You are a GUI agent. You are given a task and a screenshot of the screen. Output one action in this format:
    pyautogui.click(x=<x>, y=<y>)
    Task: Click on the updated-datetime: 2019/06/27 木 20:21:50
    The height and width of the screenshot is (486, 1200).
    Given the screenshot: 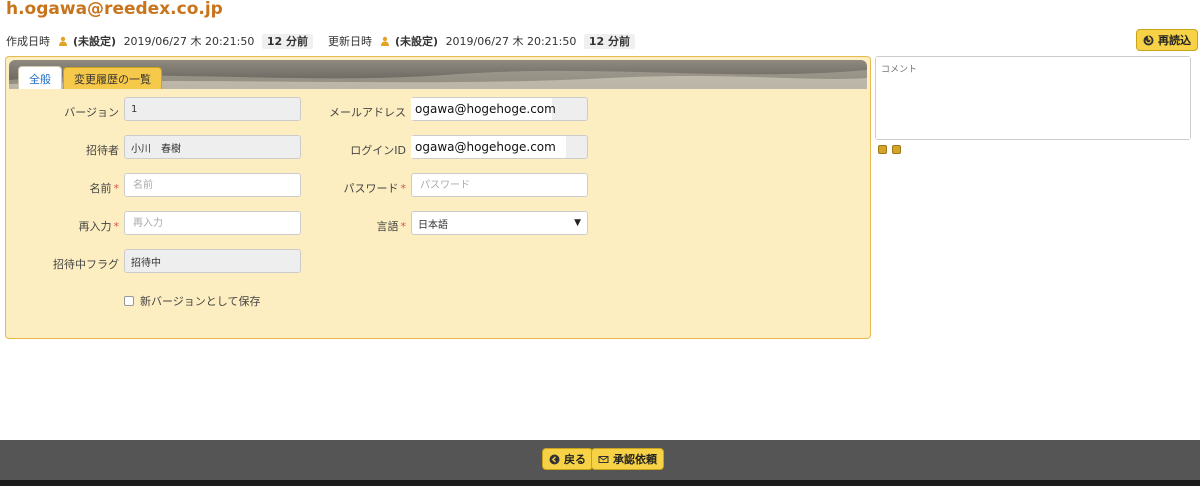 What is the action you would take?
    pyautogui.click(x=511, y=41)
    